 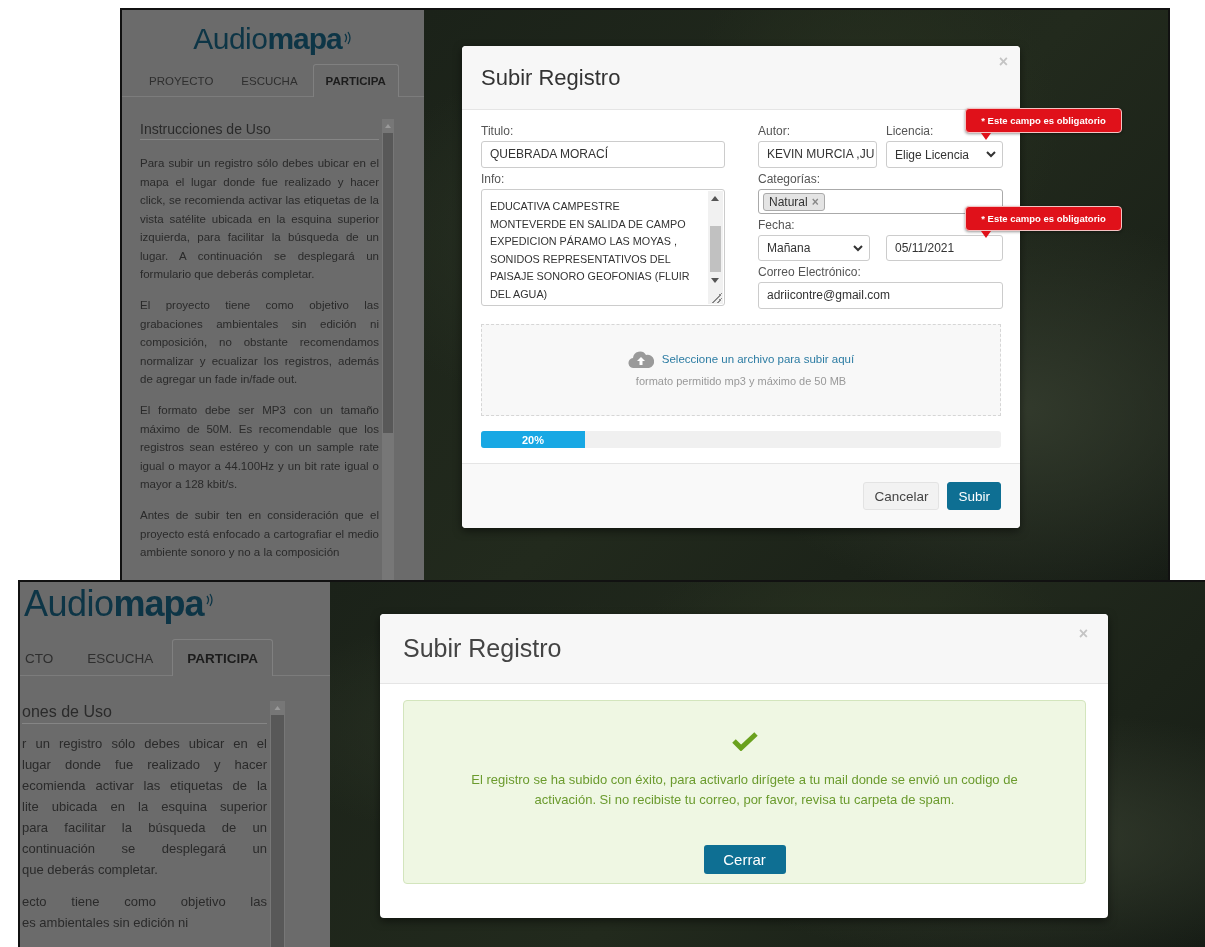 I want to click on field-label: Licencia:, so click(x=910, y=131).